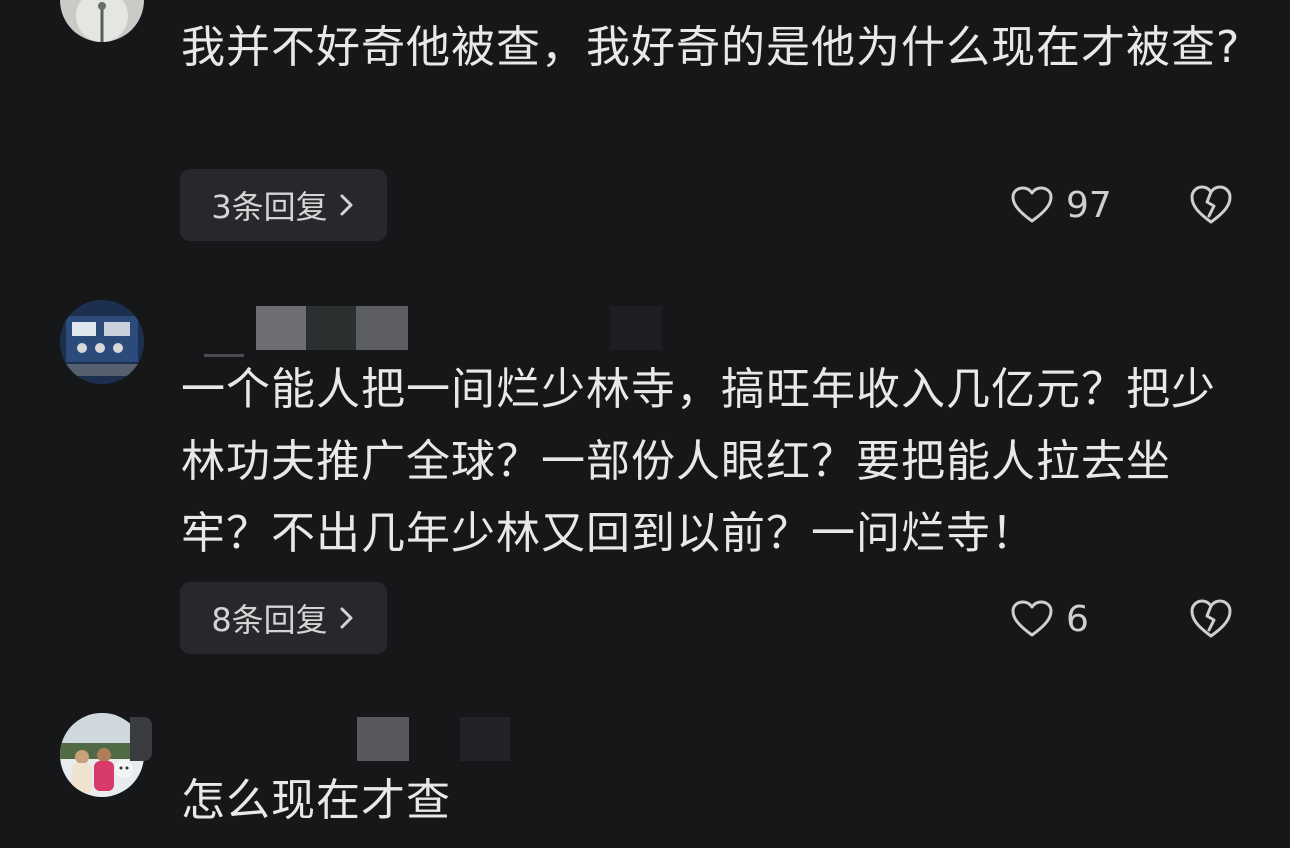  I want to click on dandelion-avatar-icon, so click(102, 21).